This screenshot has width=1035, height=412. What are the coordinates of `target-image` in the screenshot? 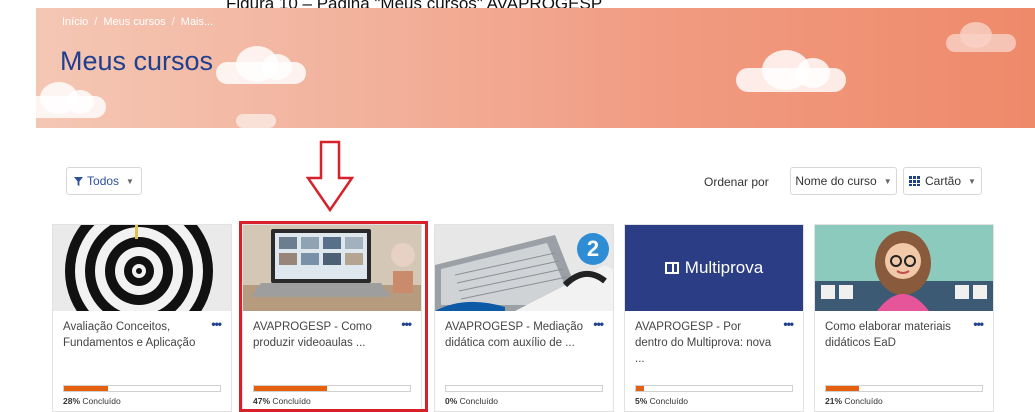 It's located at (142, 268).